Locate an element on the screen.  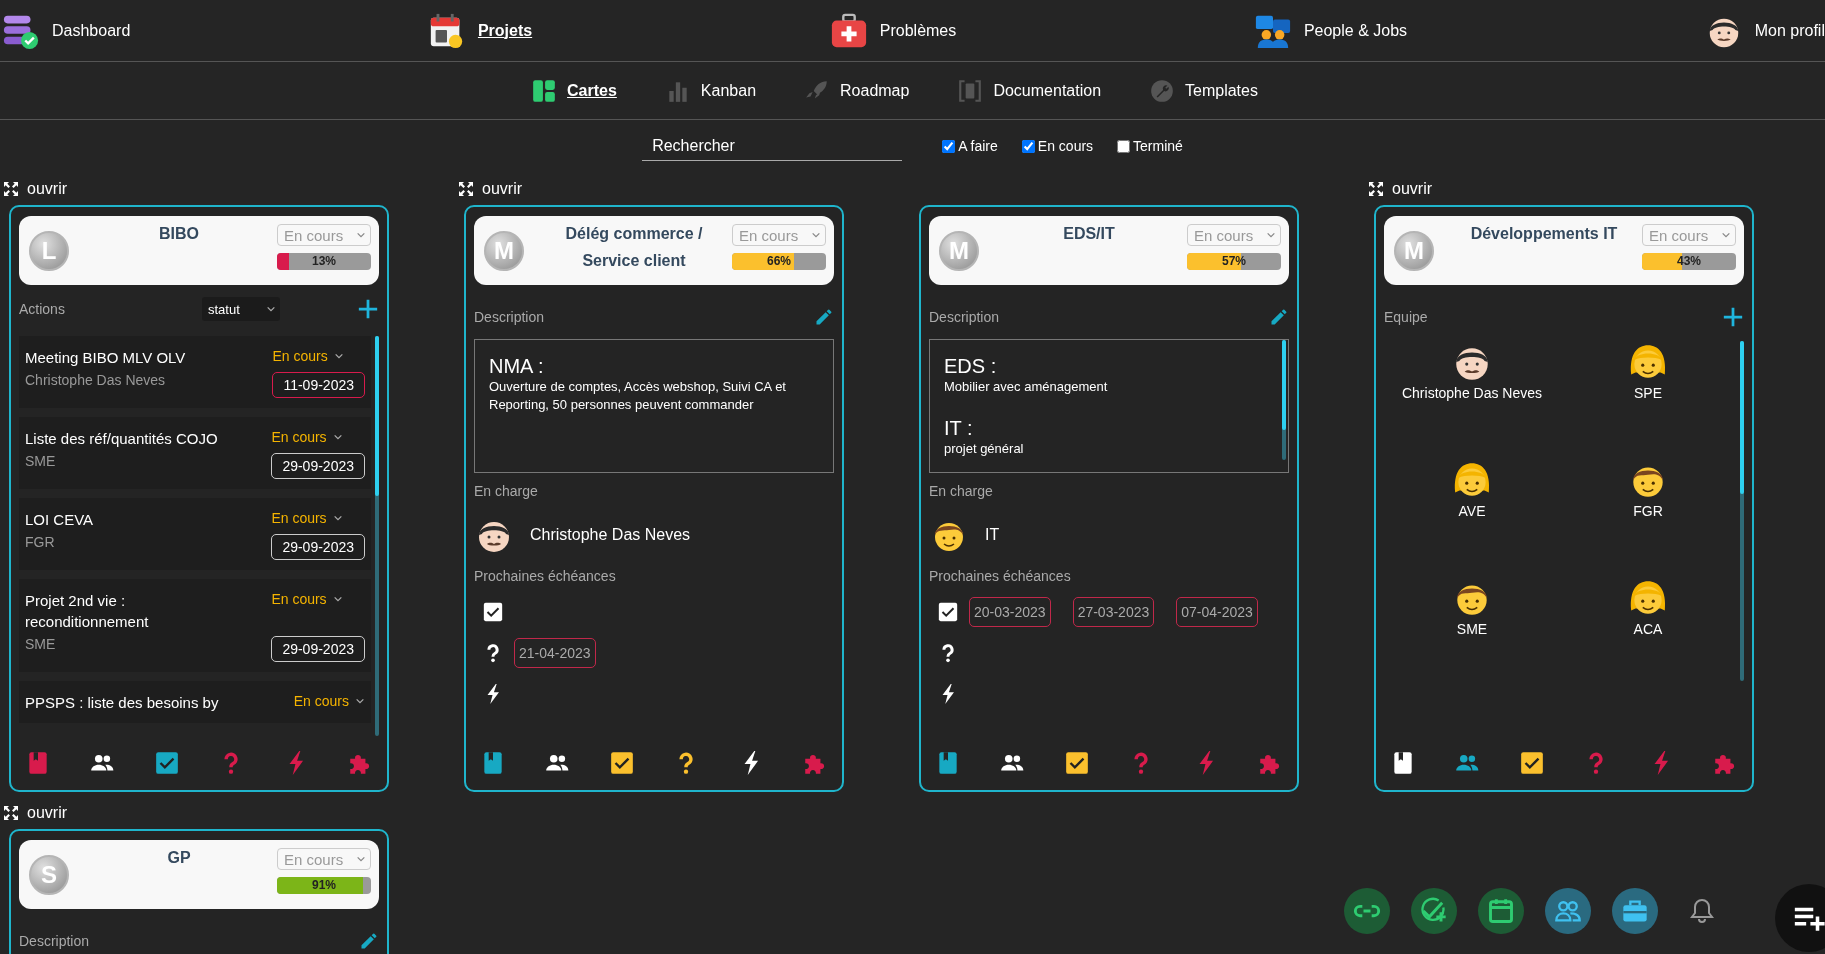
member-name: SME is located at coordinates (1472, 629).